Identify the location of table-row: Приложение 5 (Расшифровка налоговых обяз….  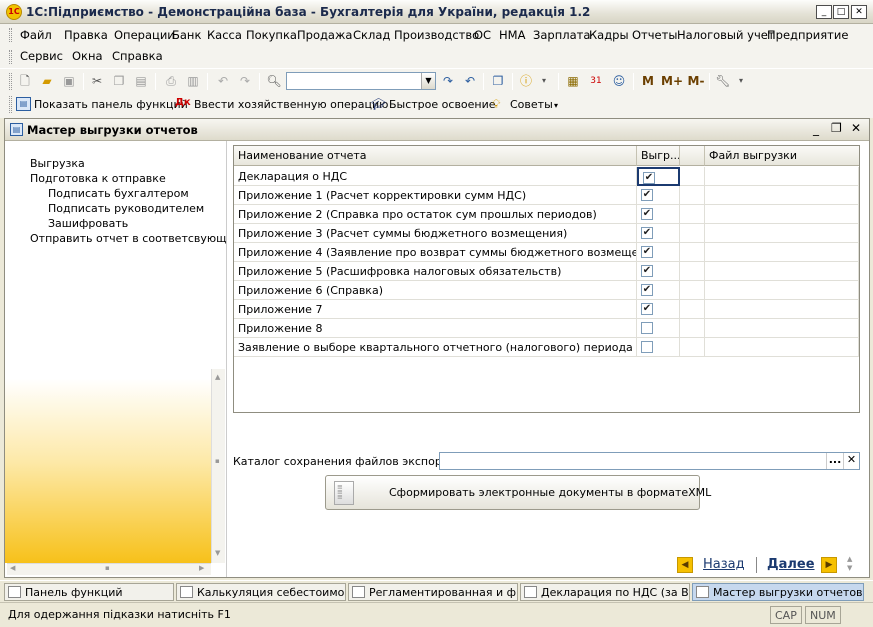
(546, 271).